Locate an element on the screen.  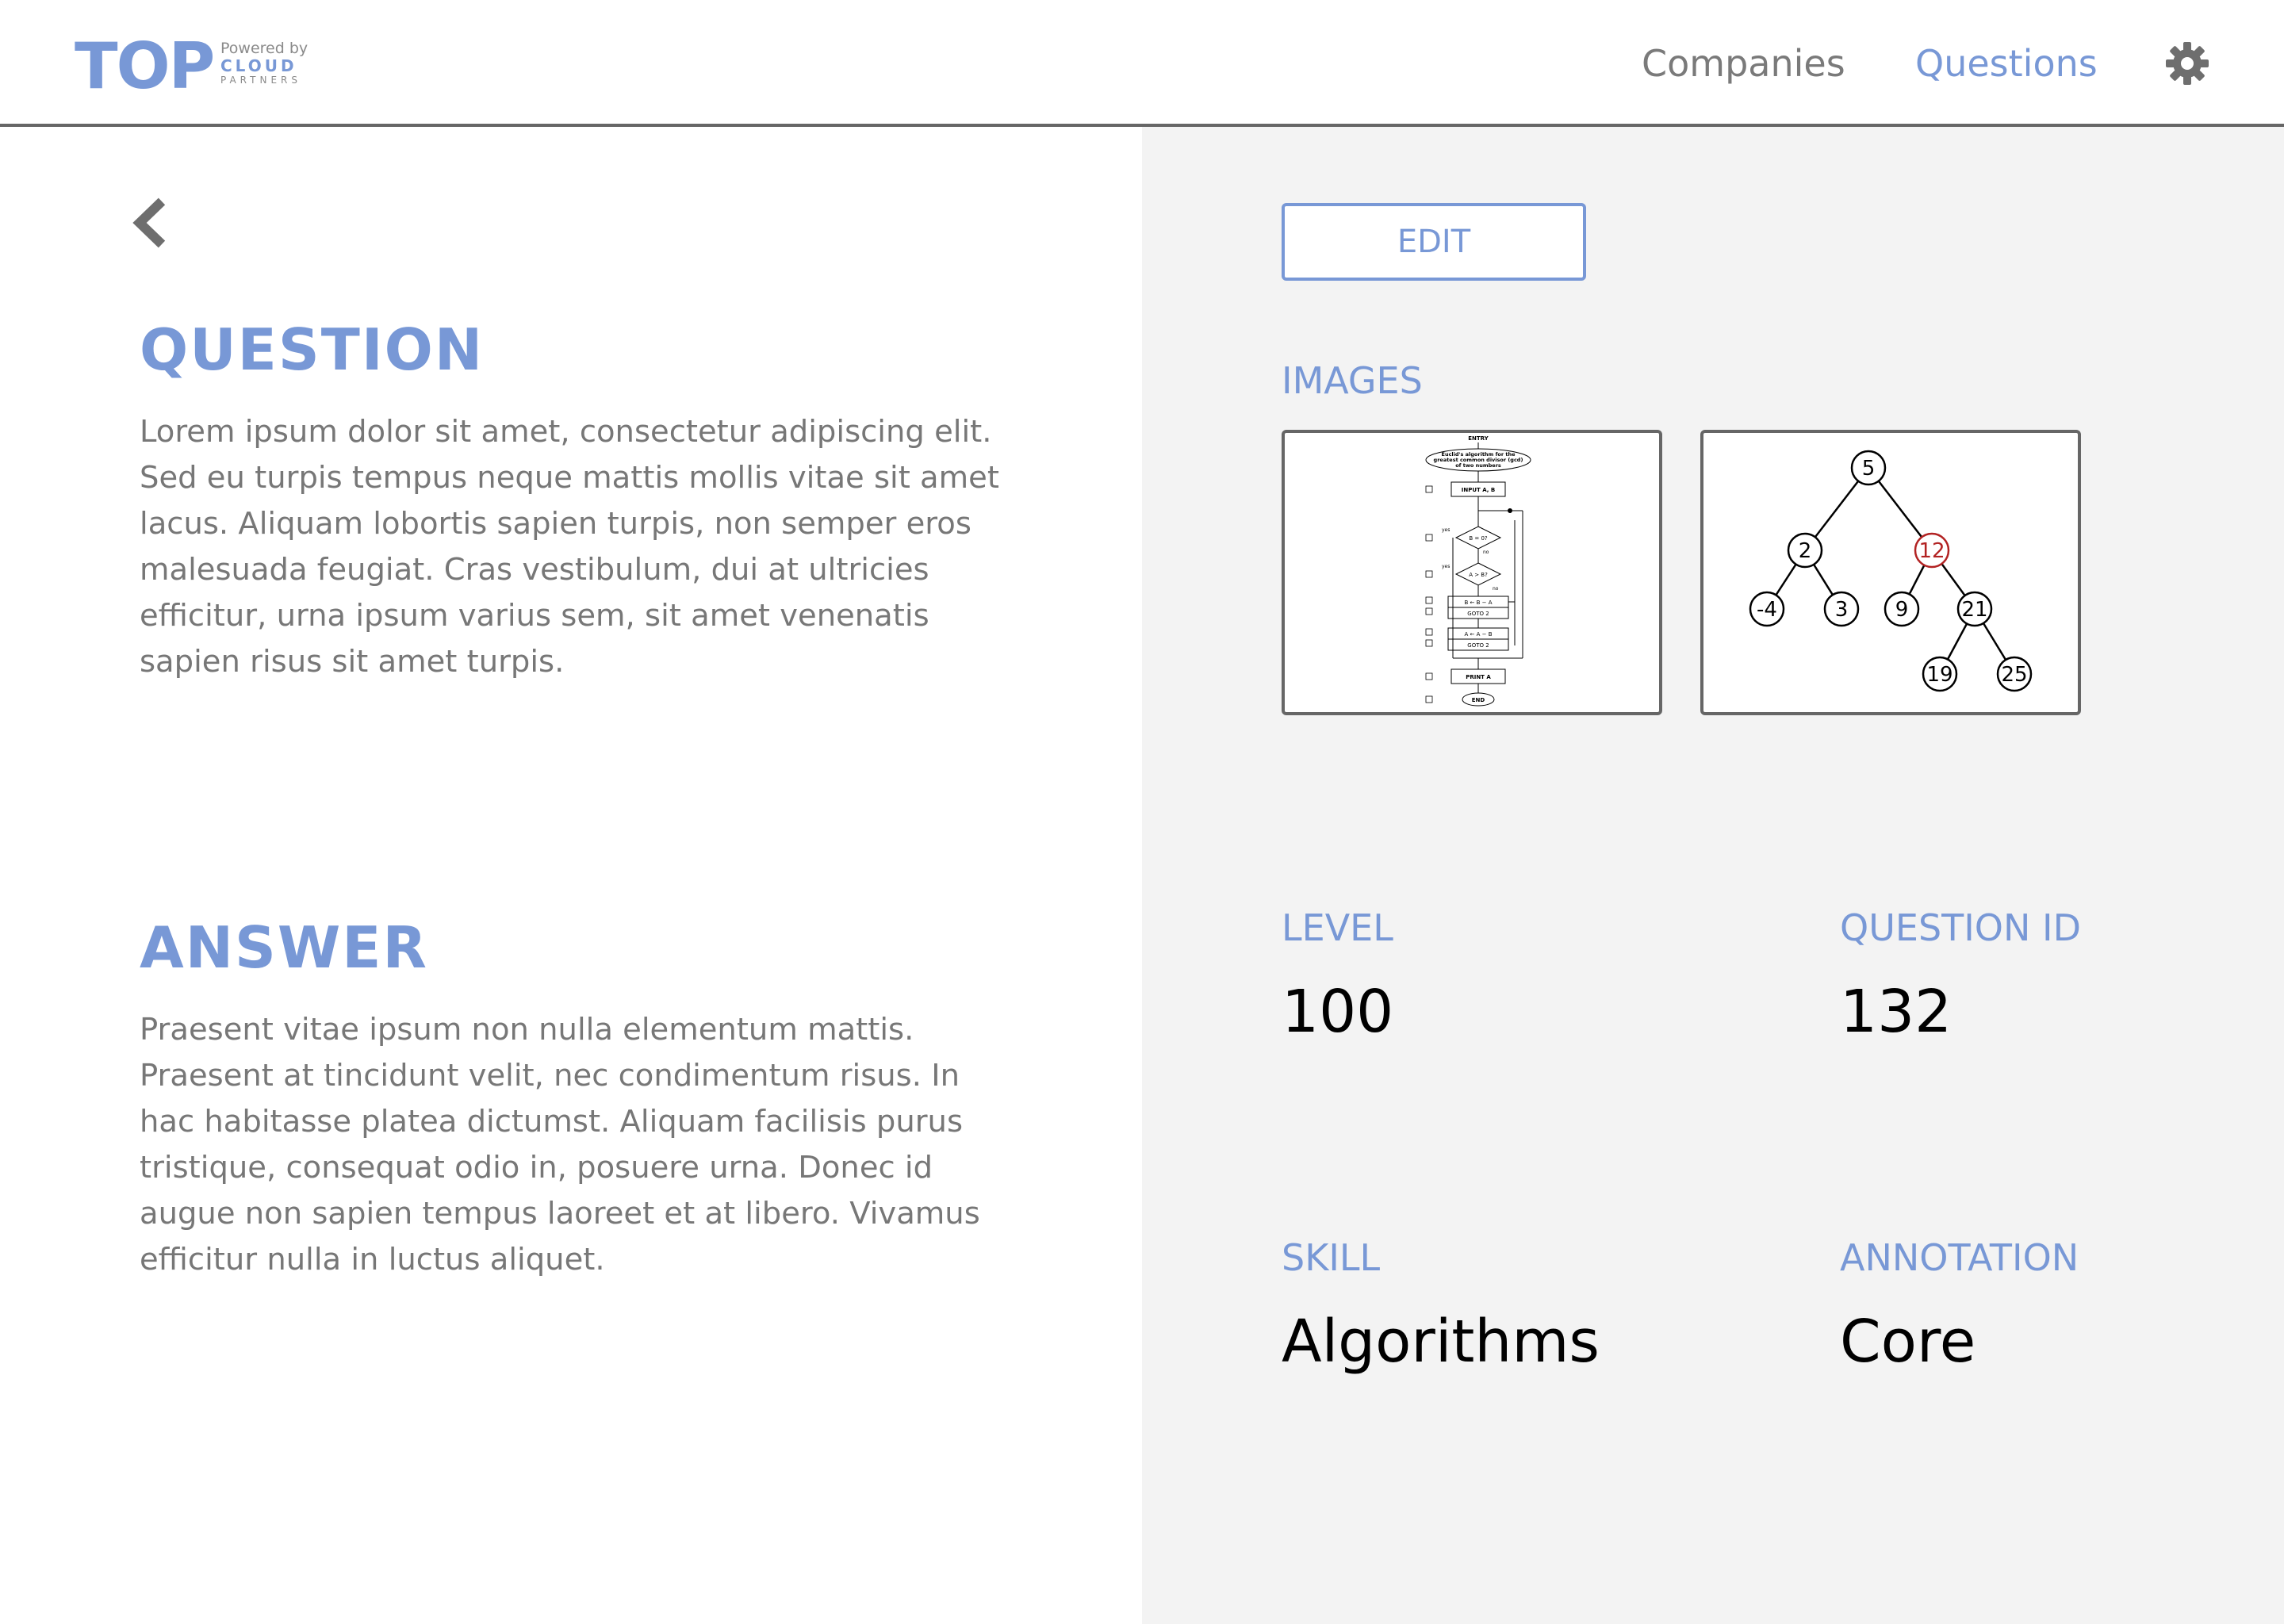
binary-tree-image: 5 2 12 -4 3 9 21 19 25 is located at coordinates (1891, 571).